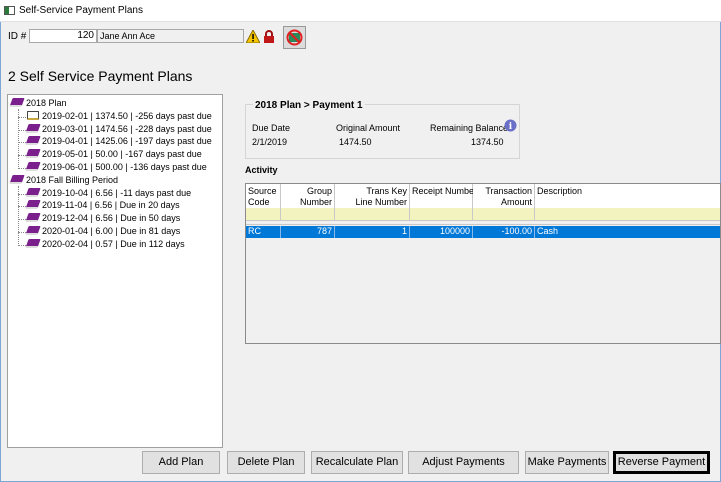 This screenshot has height=482, width=721. What do you see at coordinates (443, 196) in the screenshot?
I see `column-header: Receipt Number` at bounding box center [443, 196].